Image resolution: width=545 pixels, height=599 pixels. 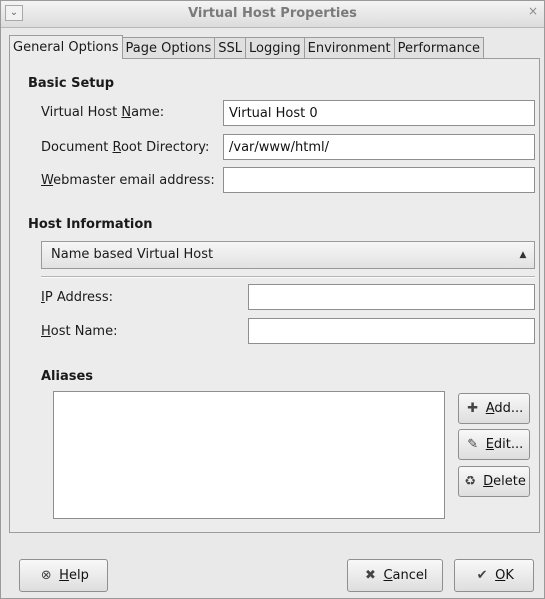 I want to click on close-icon: ×, so click(x=533, y=12).